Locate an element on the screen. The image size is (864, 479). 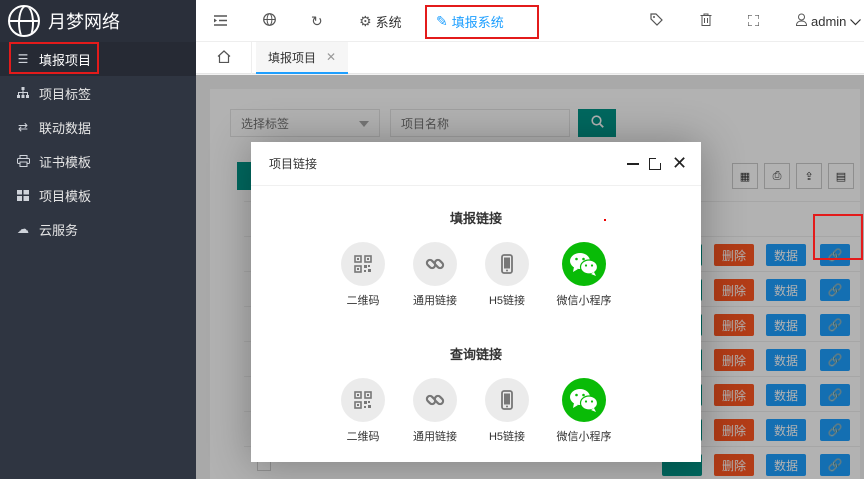
query-qrcode-link: 二维码 is located at coordinates (363, 411).